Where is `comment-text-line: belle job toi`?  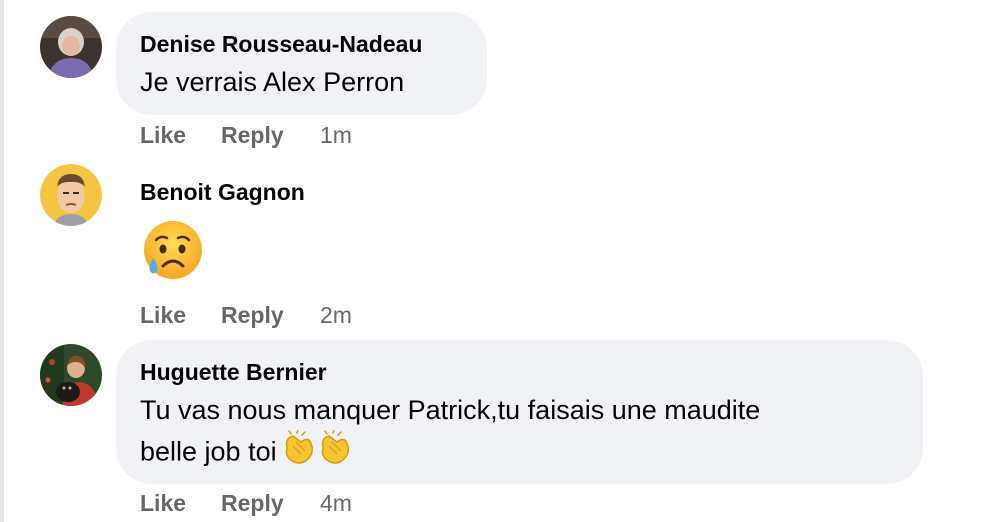
comment-text-line: belle job toi is located at coordinates (208, 451).